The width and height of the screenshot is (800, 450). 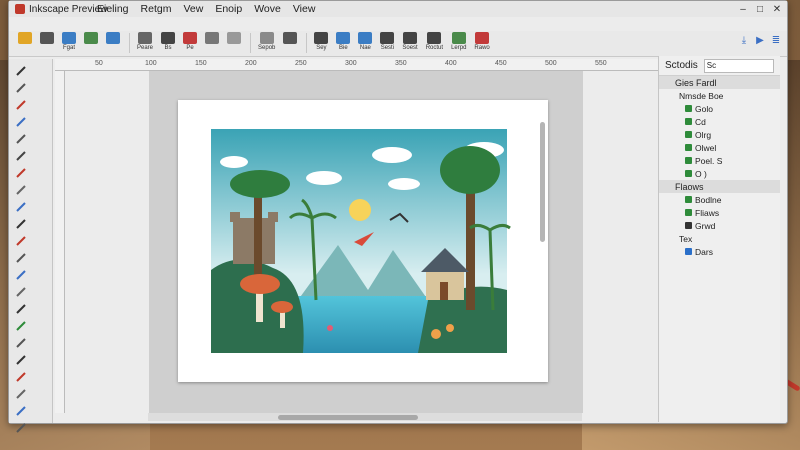 What do you see at coordinates (266, 43) in the screenshot?
I see `command-button-sepob: Sepob` at bounding box center [266, 43].